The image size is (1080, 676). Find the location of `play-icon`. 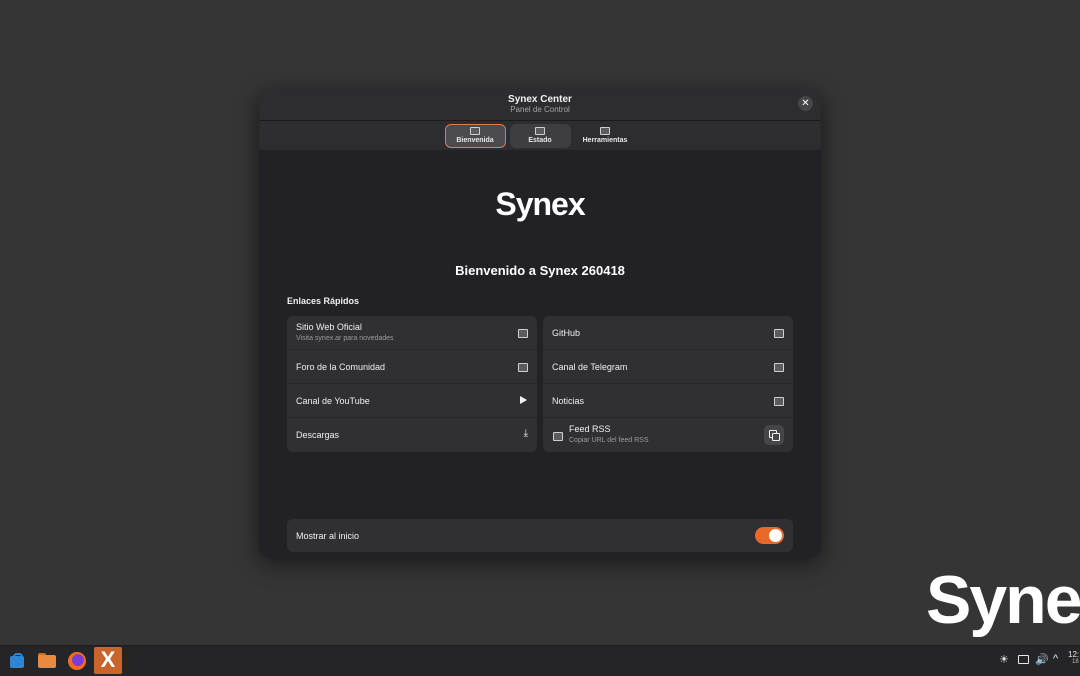

play-icon is located at coordinates (523, 400).